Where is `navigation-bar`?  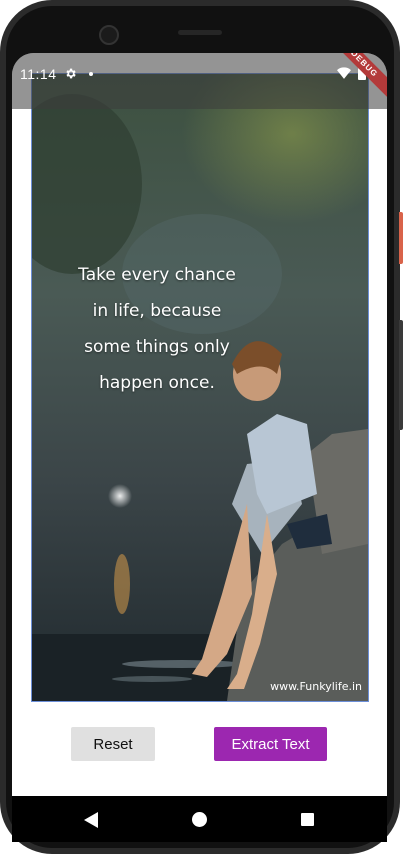 navigation-bar is located at coordinates (199, 819).